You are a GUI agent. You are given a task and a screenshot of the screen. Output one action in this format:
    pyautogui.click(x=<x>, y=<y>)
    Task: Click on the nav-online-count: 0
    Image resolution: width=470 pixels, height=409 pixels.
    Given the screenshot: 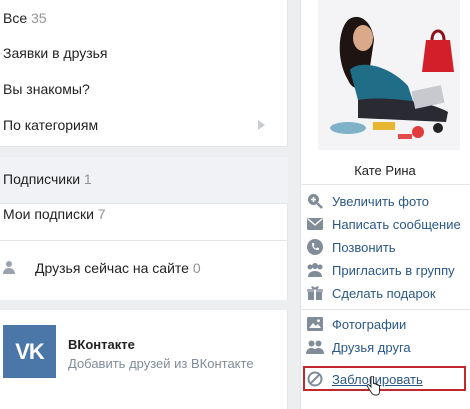 What is the action you would take?
    pyautogui.click(x=196, y=268)
    